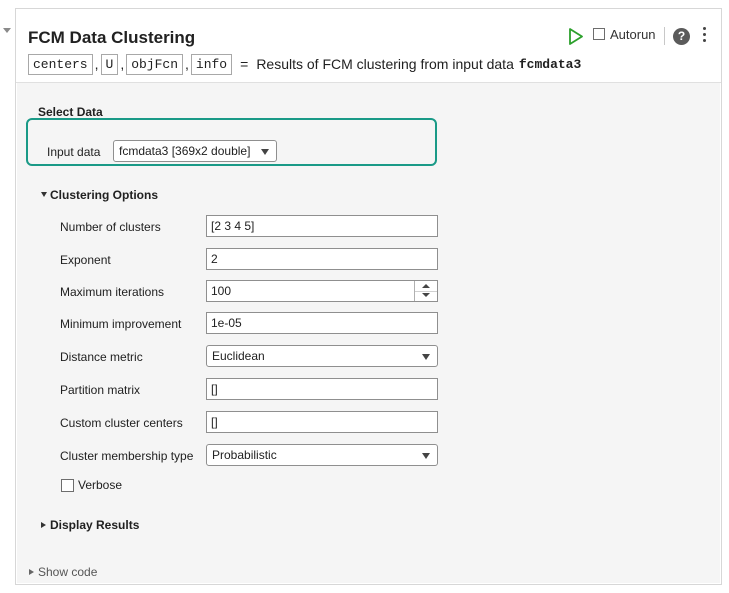  I want to click on spinner-buttons, so click(425, 291).